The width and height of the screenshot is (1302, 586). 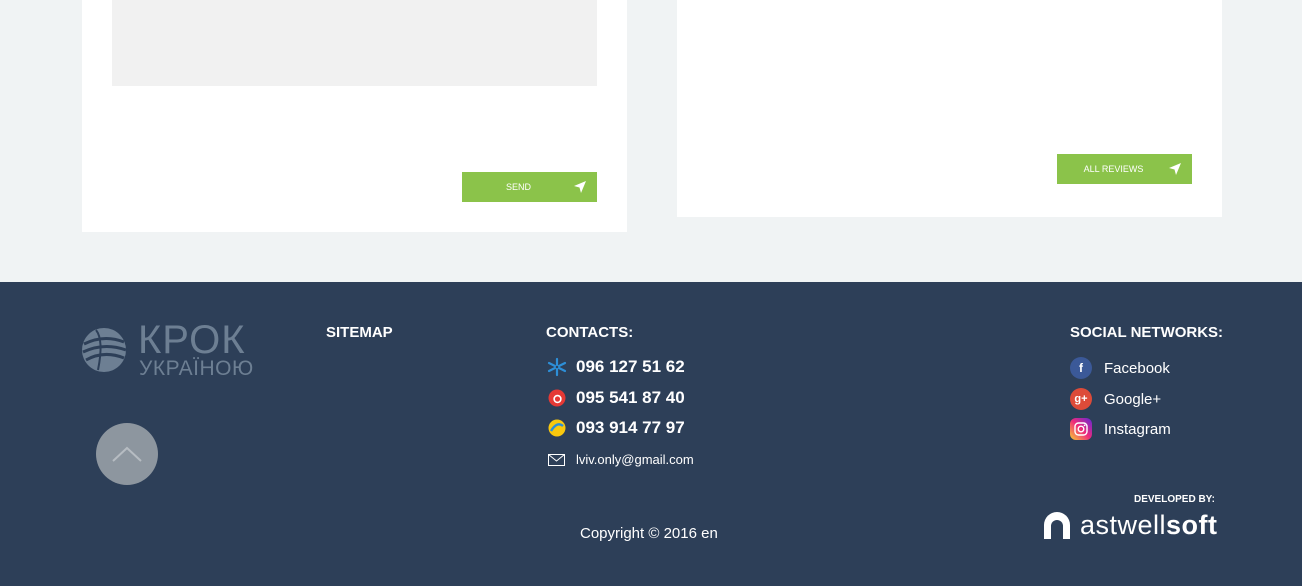 I want to click on astwellsoft-logo: astwellsoft, so click(x=1131, y=525).